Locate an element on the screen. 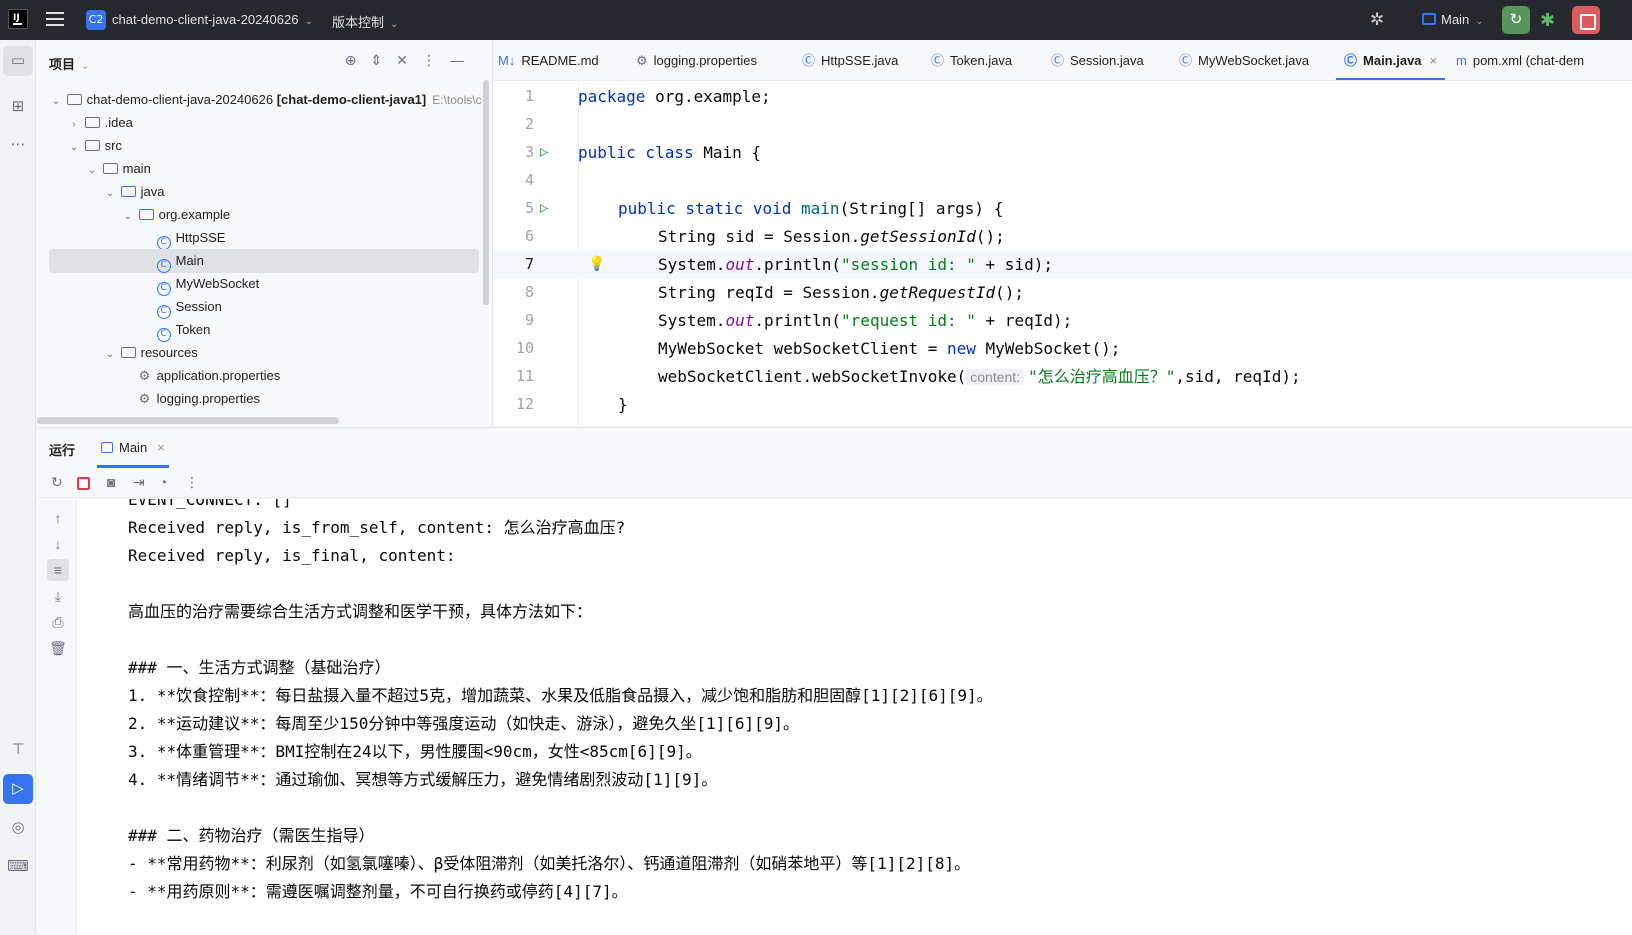 This screenshot has width=1632, height=935. services-tool-icon: ◎ is located at coordinates (18, 828).